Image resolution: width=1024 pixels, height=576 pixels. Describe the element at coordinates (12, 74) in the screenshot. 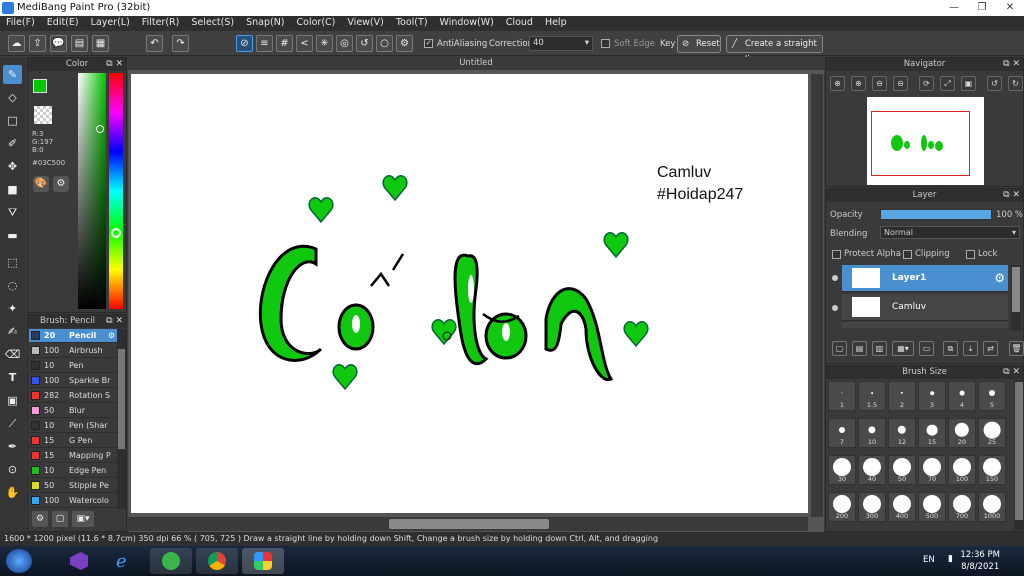

I see `brush-tool-icon: ✎` at that location.